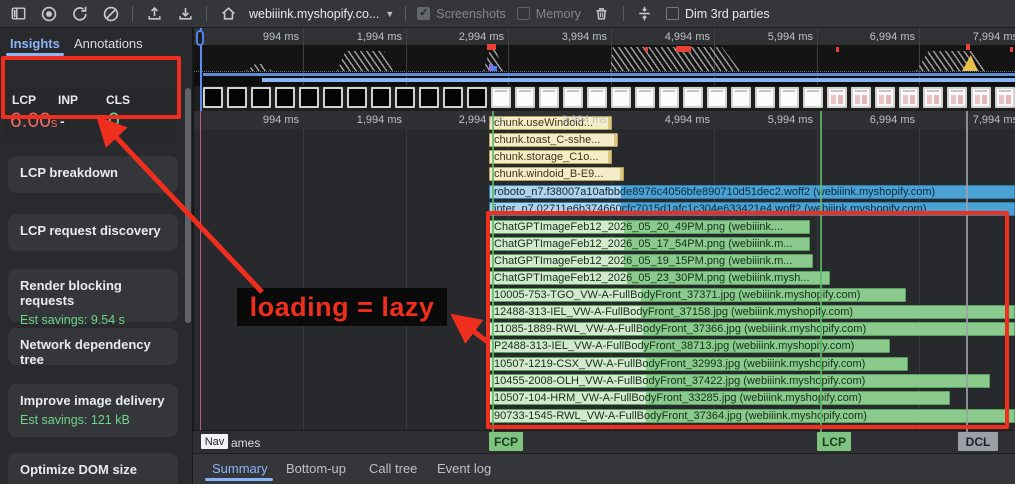 This screenshot has height=484, width=1015. I want to click on annotation-lazy-label: loading = lazy, so click(342, 307).